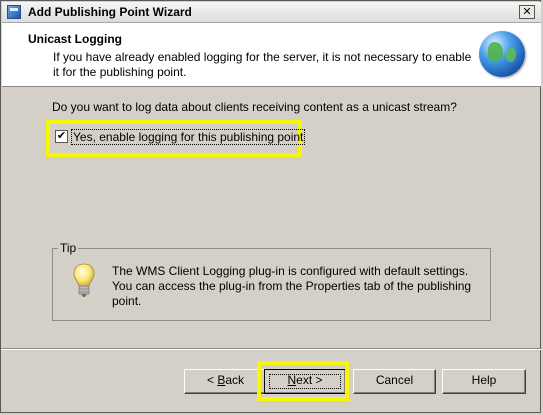  Describe the element at coordinates (75, 39) in the screenshot. I see `page-title: Unicast Logging` at that location.